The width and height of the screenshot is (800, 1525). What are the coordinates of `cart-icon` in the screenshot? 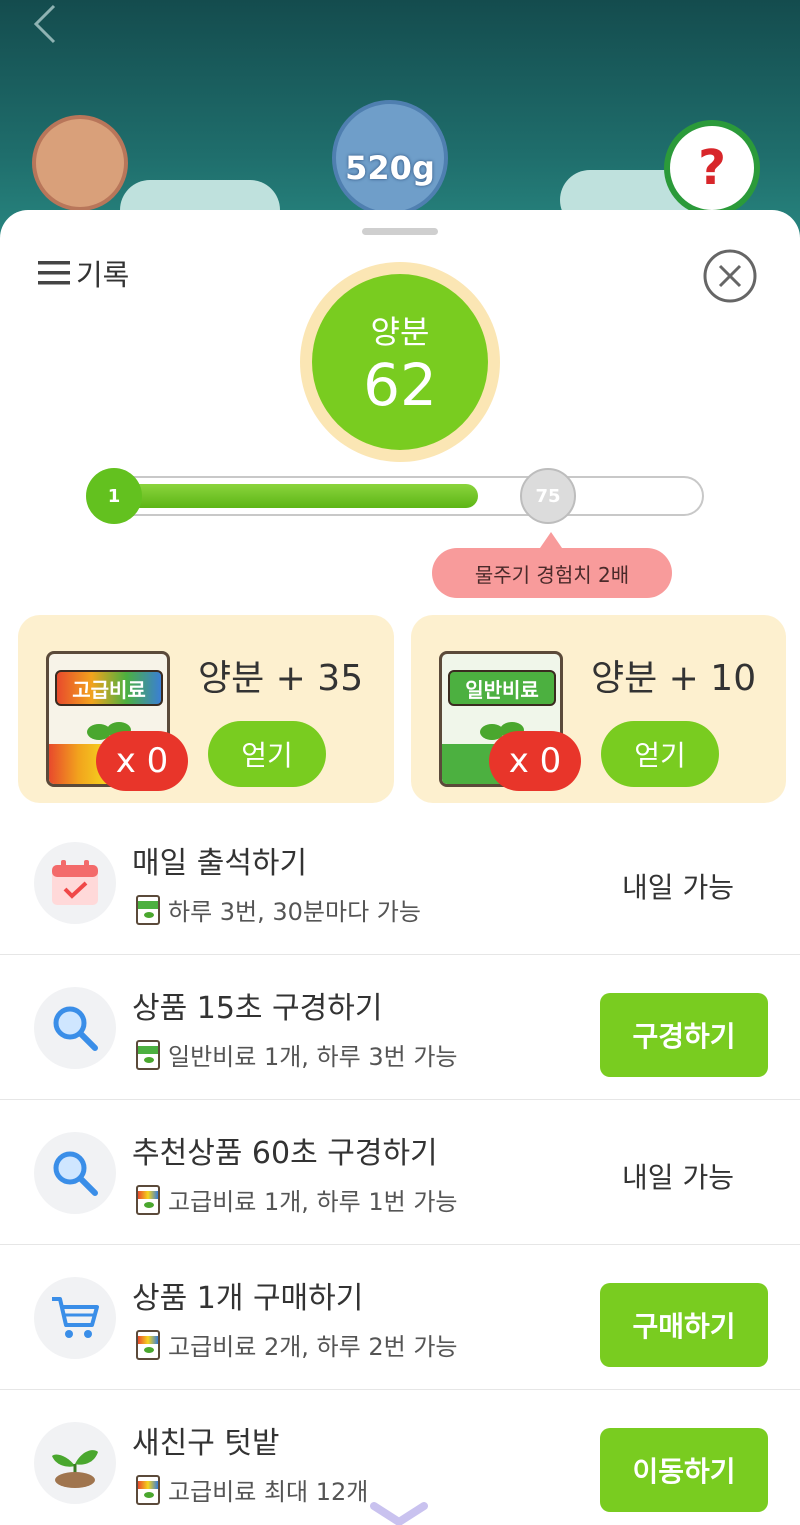 It's located at (75, 1318).